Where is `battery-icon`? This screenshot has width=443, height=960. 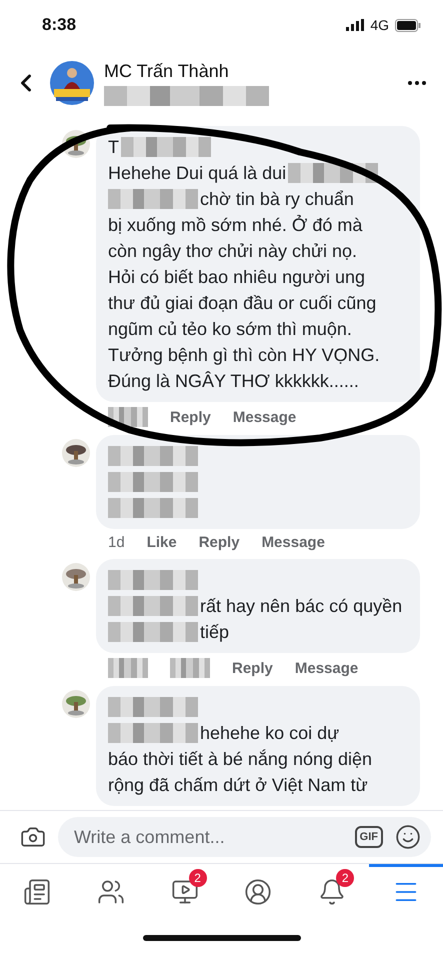
battery-icon is located at coordinates (408, 25).